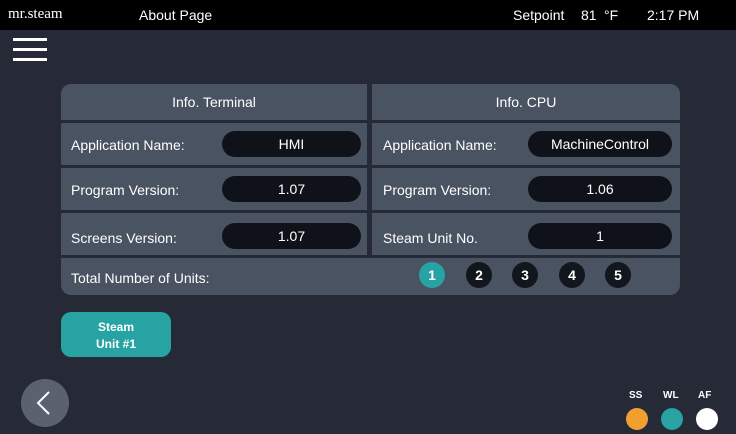  Describe the element at coordinates (437, 190) in the screenshot. I see `cpu-program-version-label: Program Version:` at that location.